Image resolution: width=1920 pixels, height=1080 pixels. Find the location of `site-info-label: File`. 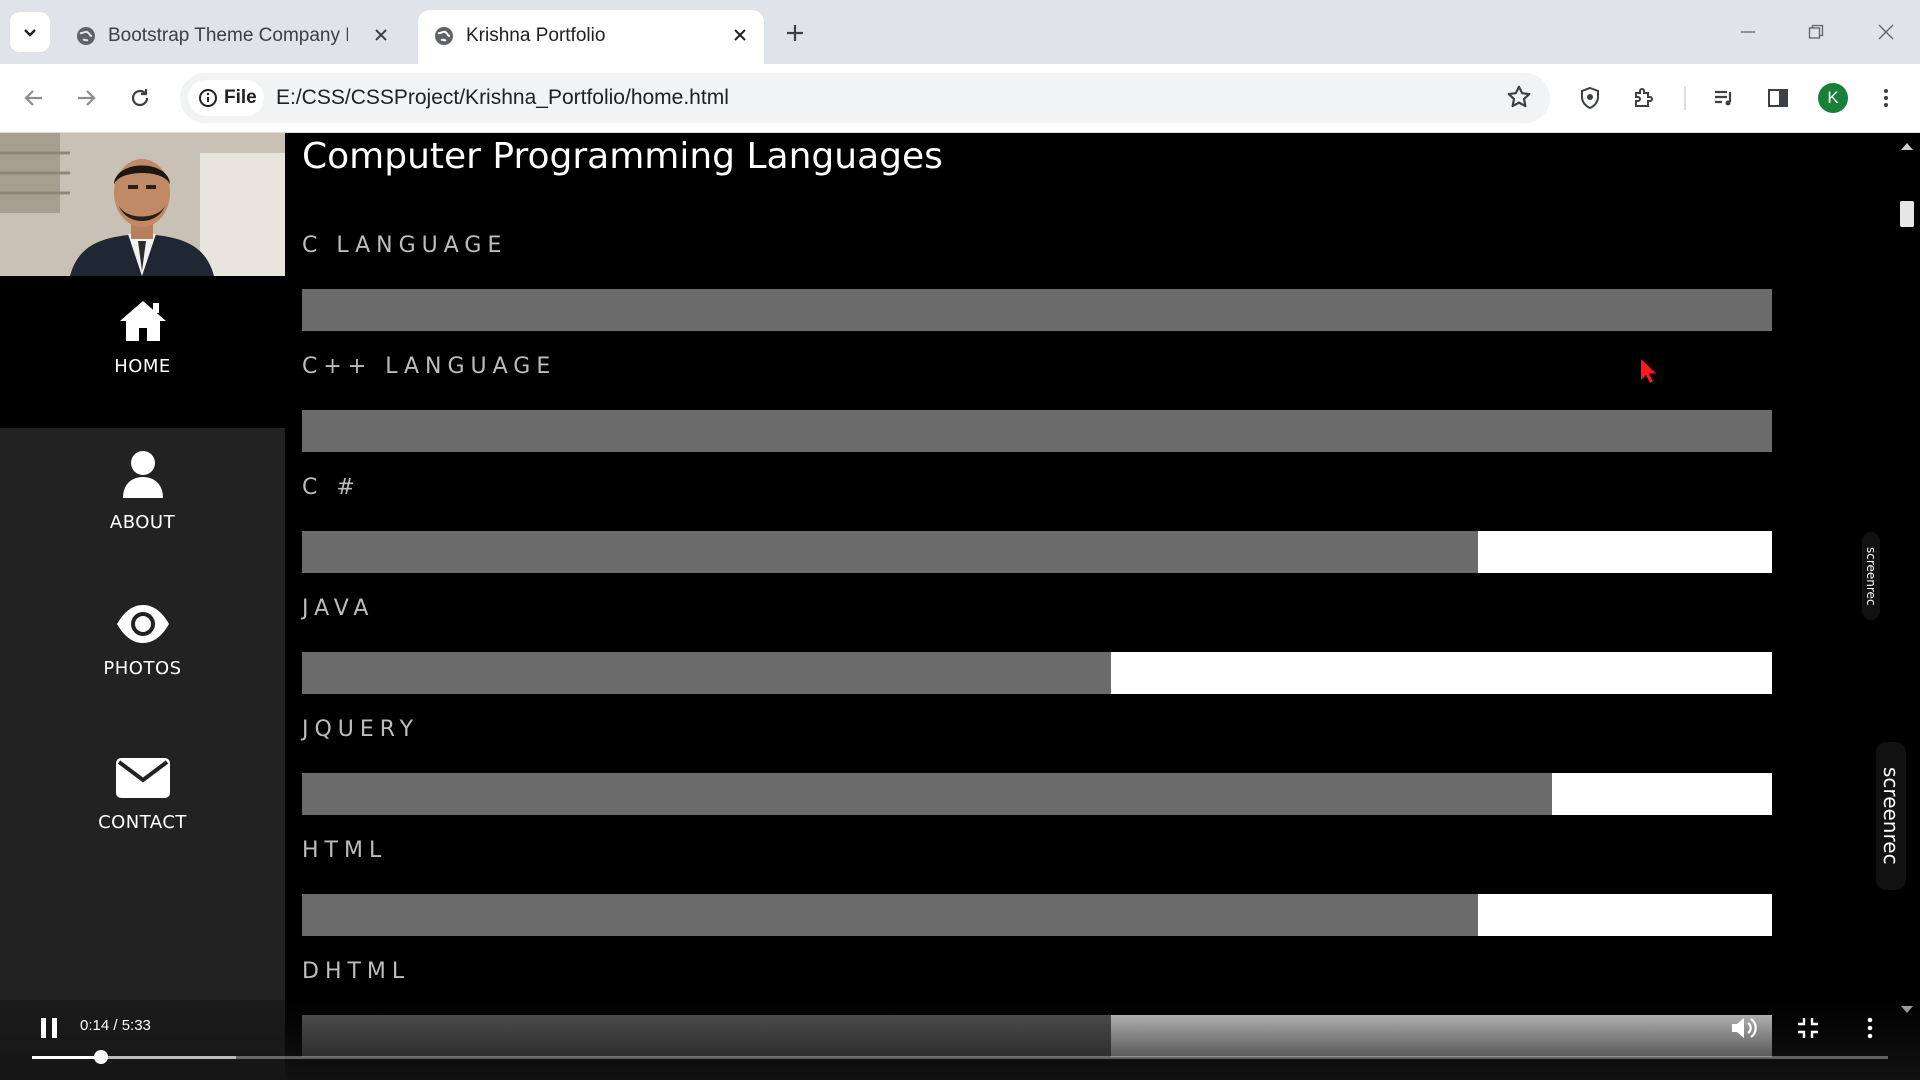

site-info-label: File is located at coordinates (240, 97).